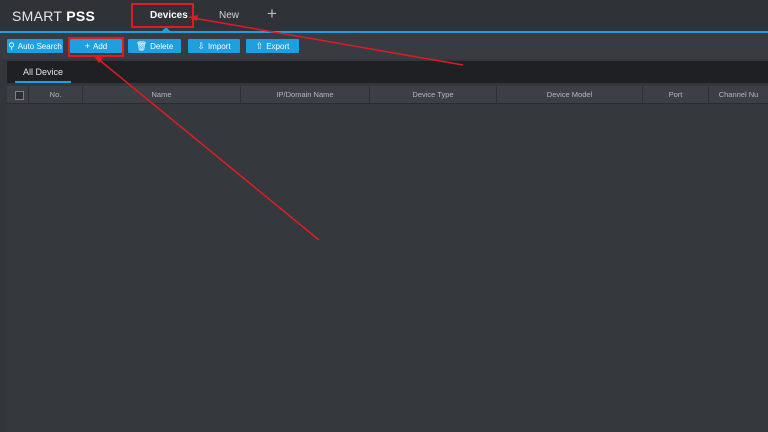 Image resolution: width=768 pixels, height=432 pixels. I want to click on annotation-arrow-devices, so click(328, 41).